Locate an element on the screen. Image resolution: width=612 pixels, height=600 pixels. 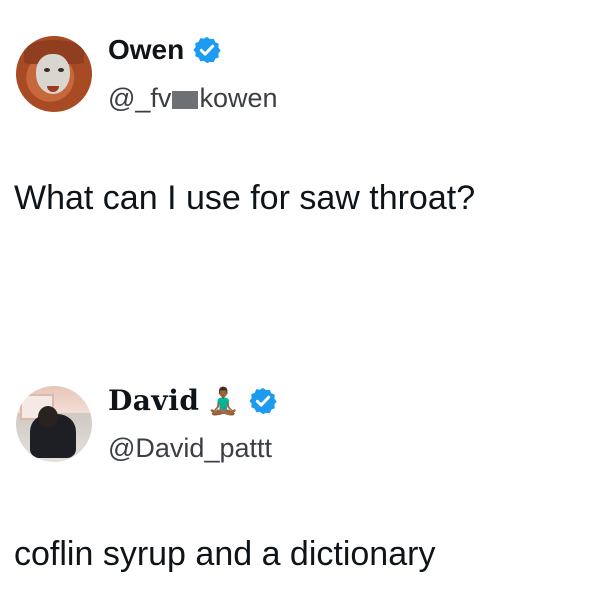
username-handle: @_fv kowen is located at coordinates (192, 98).